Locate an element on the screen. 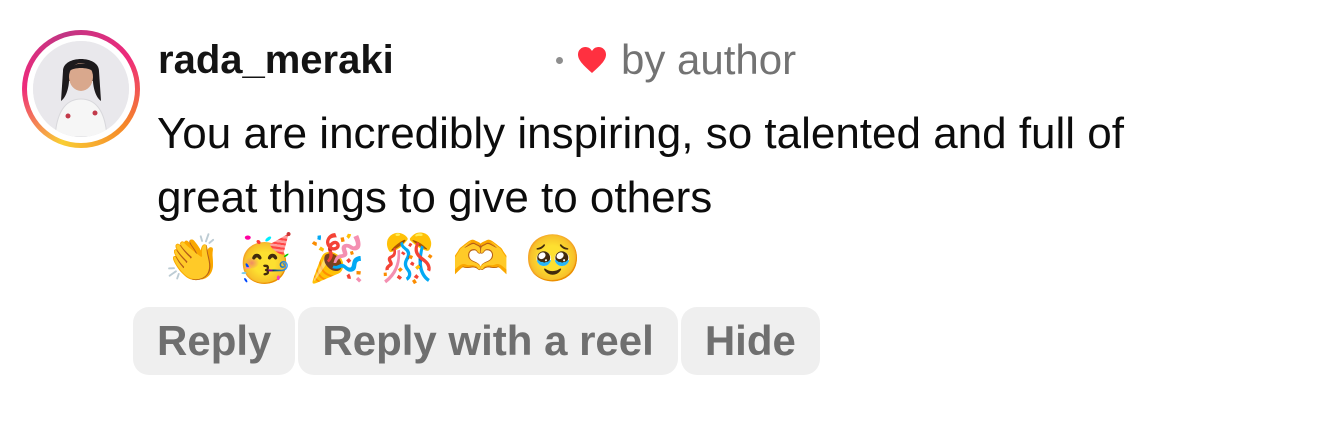 Image resolution: width=1318 pixels, height=431 pixels. liked-by-author: by author is located at coordinates (676, 60).